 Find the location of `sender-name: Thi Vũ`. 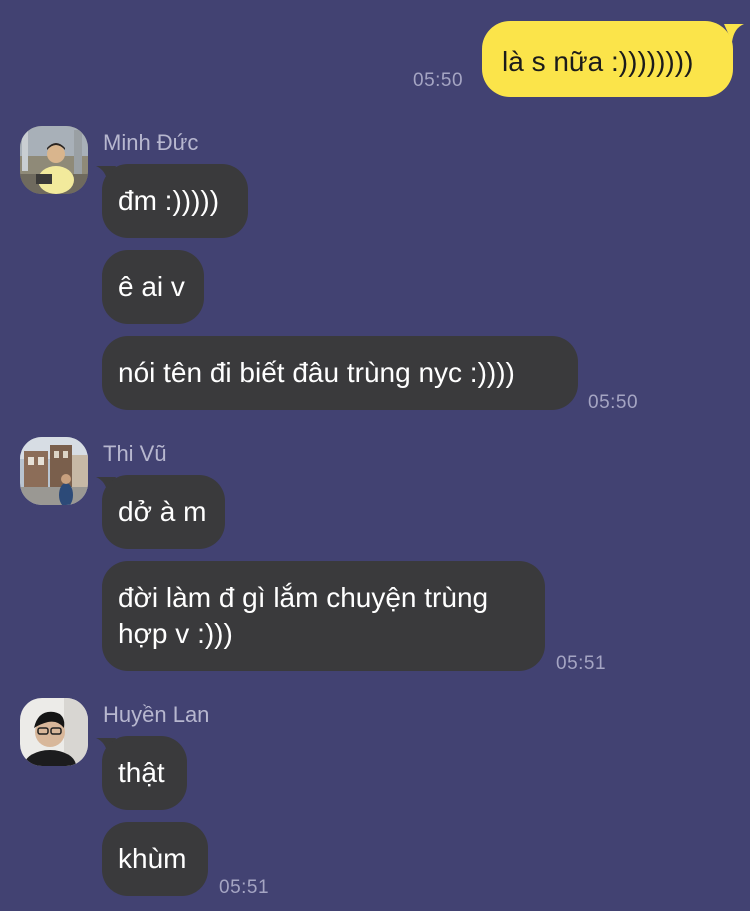

sender-name: Thi Vũ is located at coordinates (135, 453).